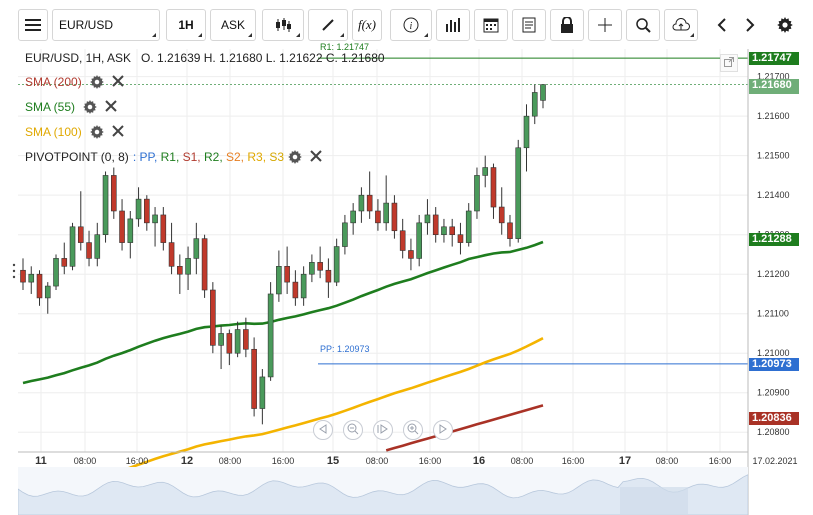 This screenshot has width=813, height=515. What do you see at coordinates (443, 430) in the screenshot?
I see `next-button` at bounding box center [443, 430].